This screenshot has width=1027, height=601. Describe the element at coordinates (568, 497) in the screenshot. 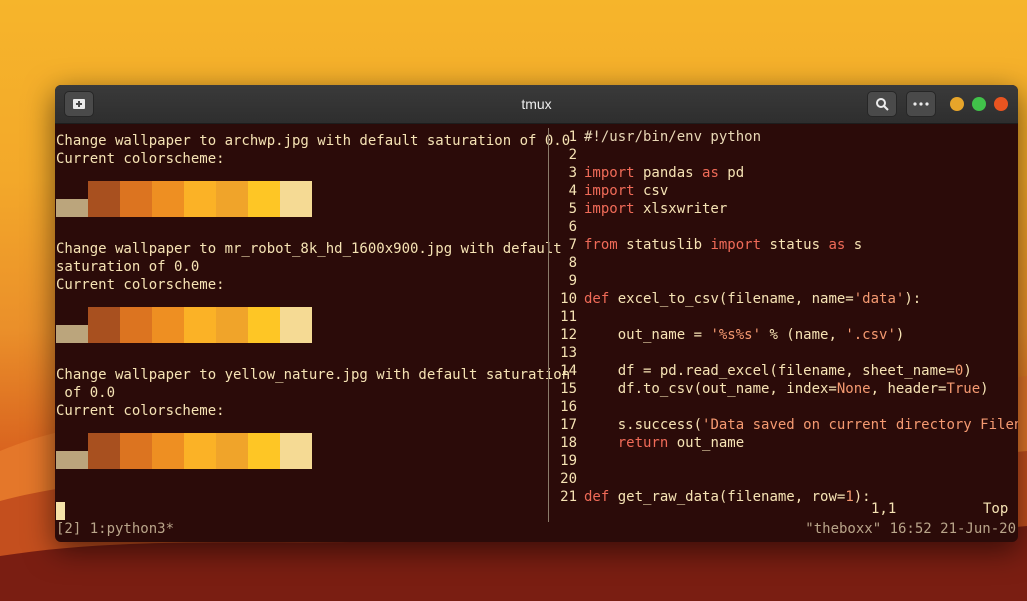

I see `line-number: 21` at that location.